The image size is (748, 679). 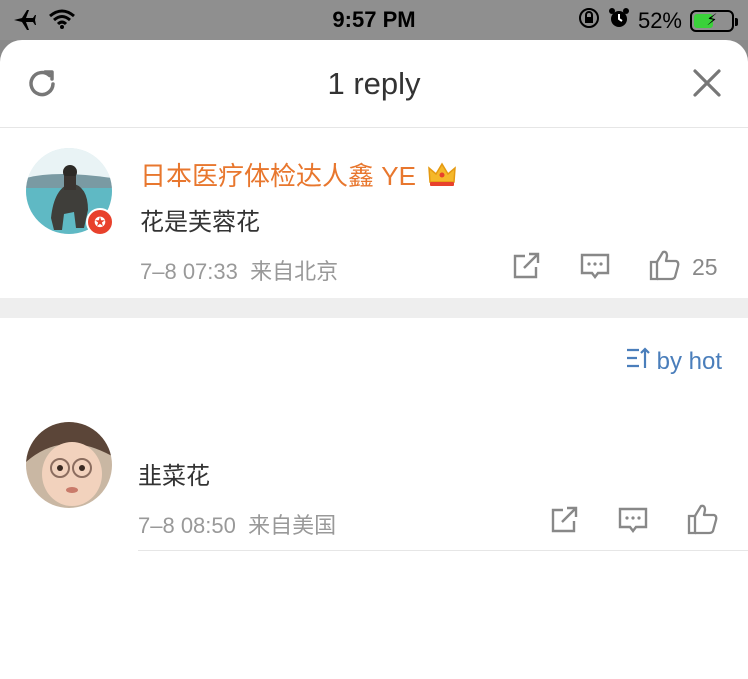 I want to click on reply-meta: 7–8 08:50 来自美国, so click(x=237, y=524).